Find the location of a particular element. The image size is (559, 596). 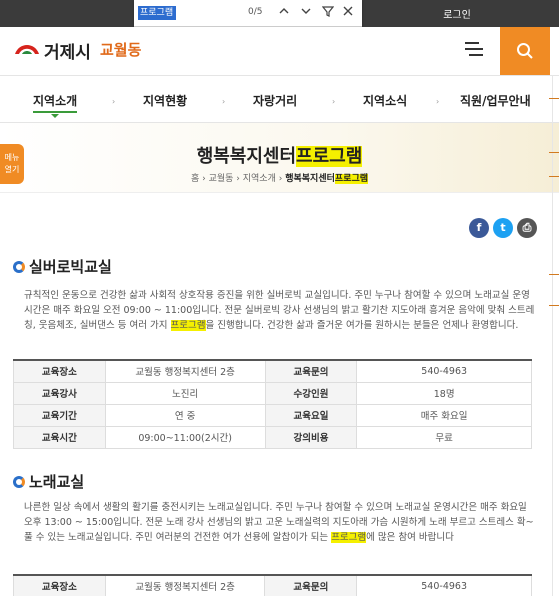

section-title-text: 노래교실 is located at coordinates (57, 482).